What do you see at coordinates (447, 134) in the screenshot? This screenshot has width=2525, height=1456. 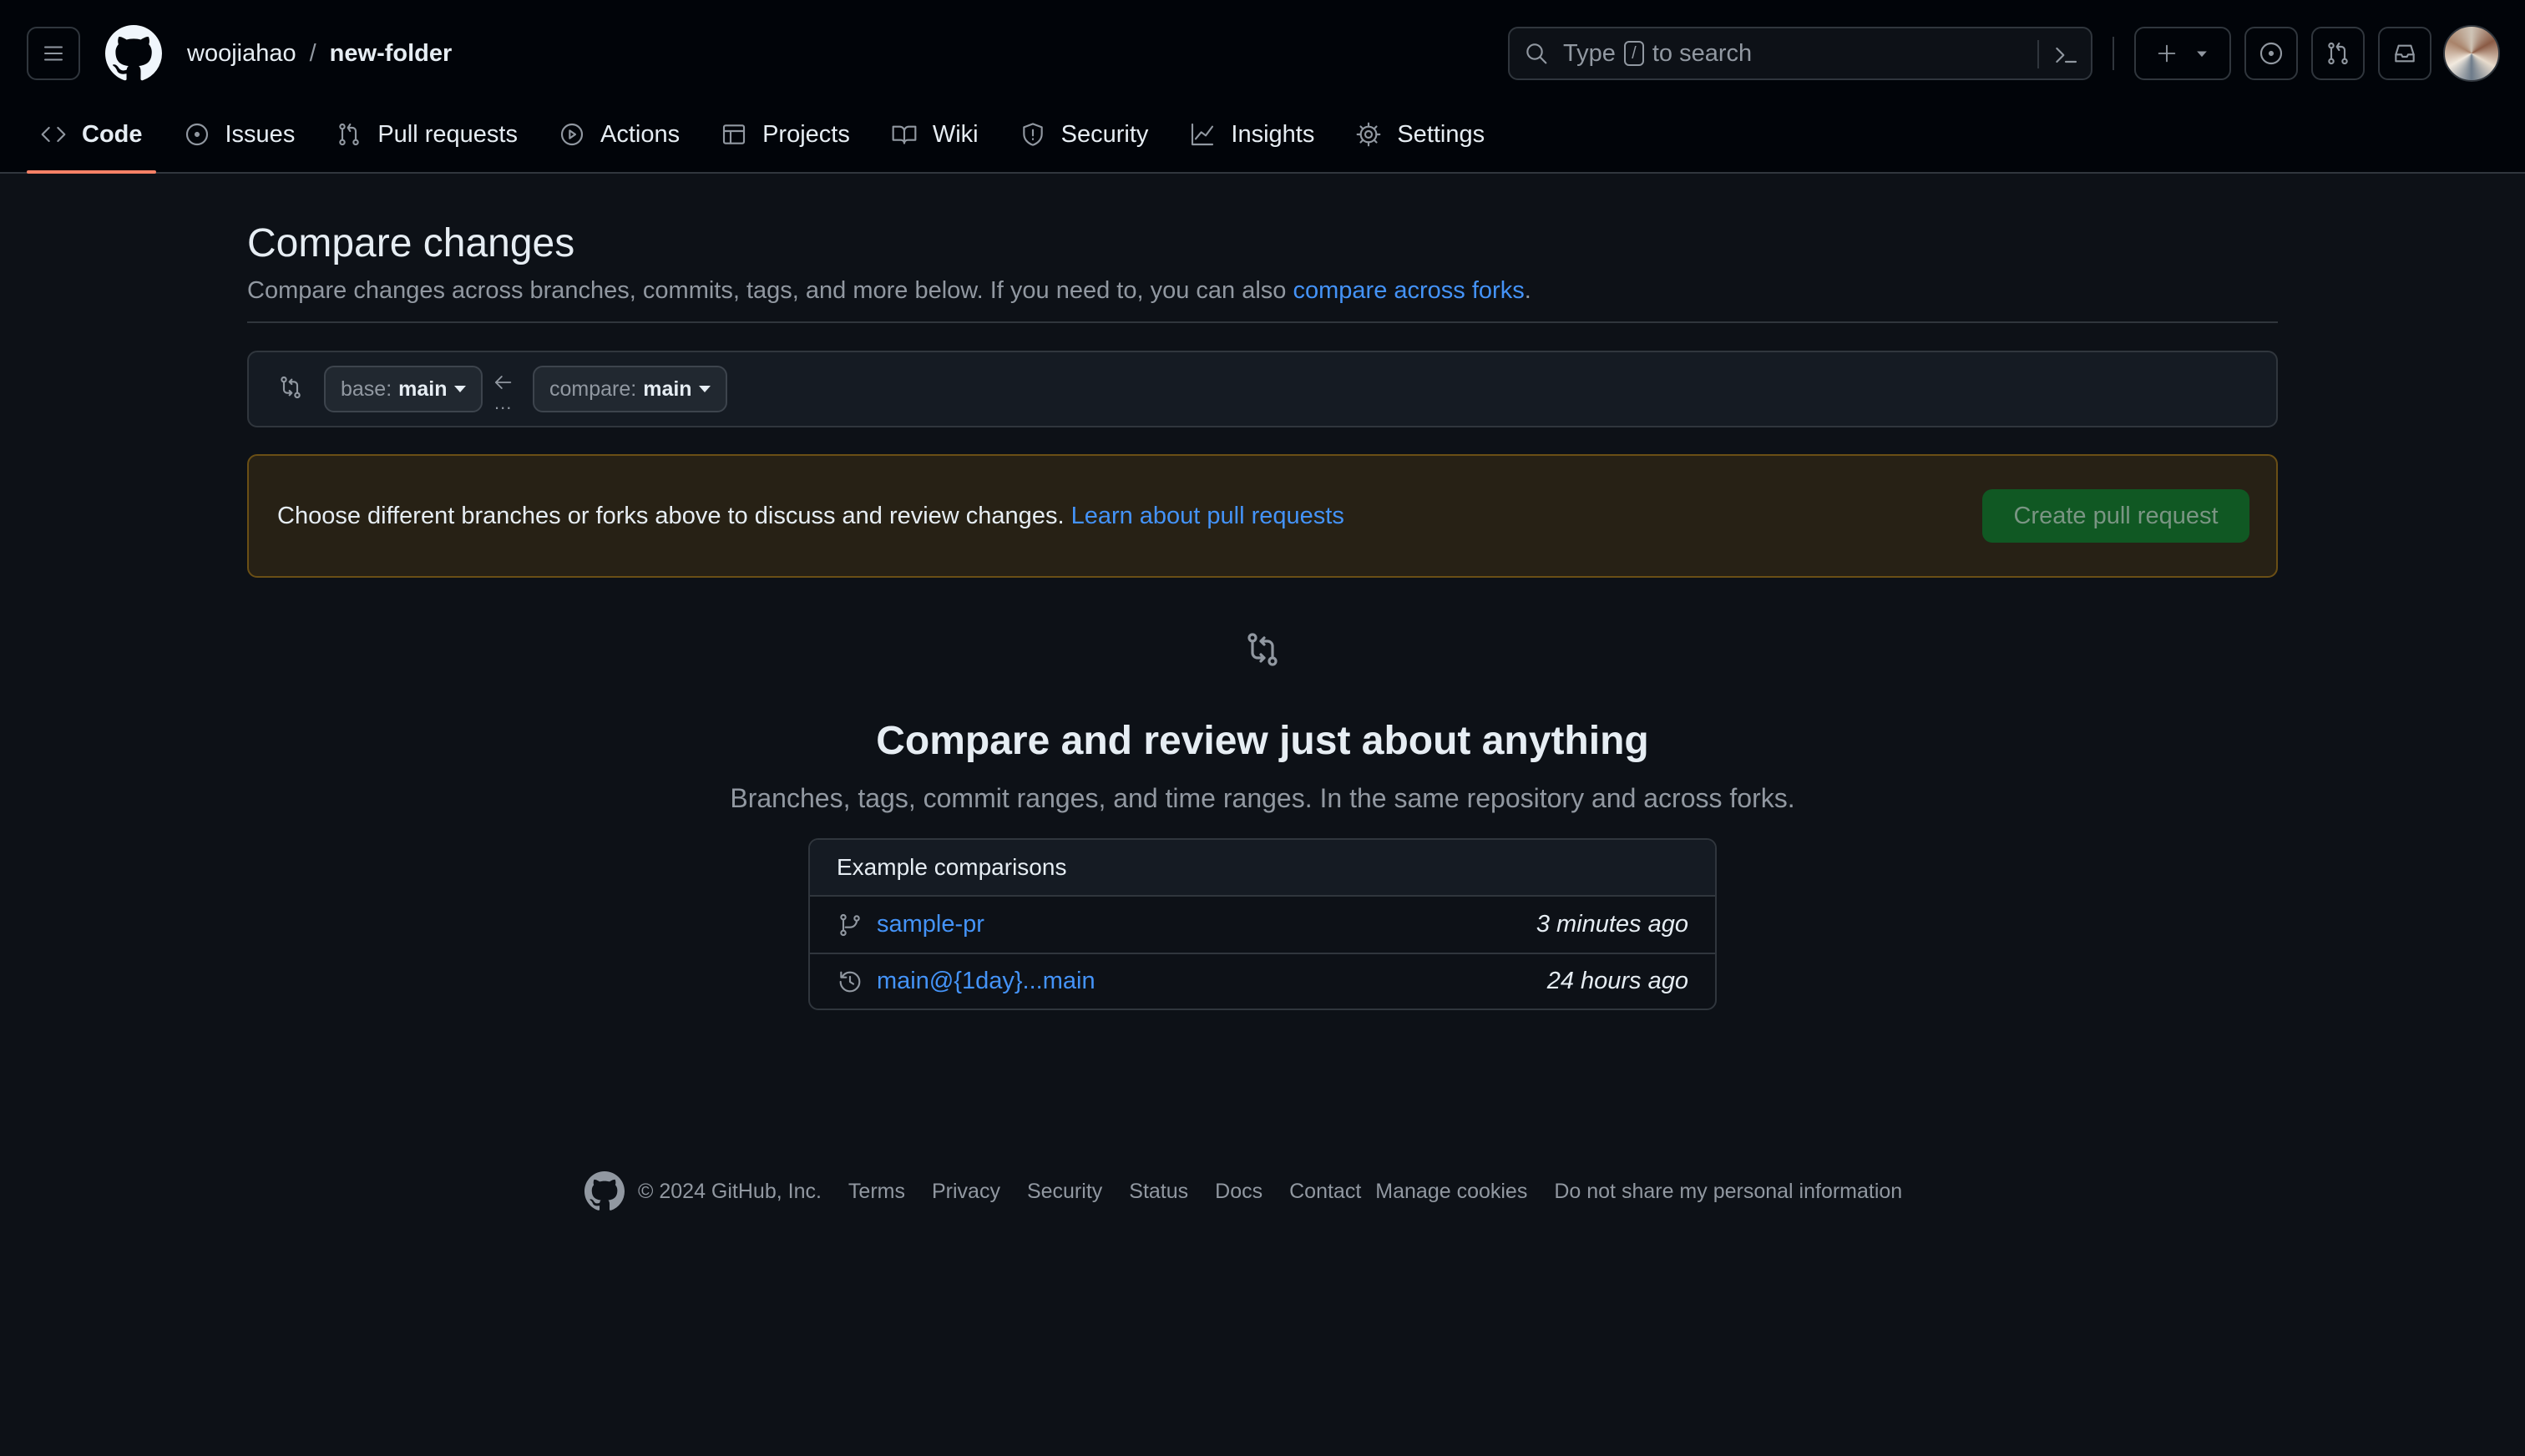 I see `tab-label: Pull requests` at bounding box center [447, 134].